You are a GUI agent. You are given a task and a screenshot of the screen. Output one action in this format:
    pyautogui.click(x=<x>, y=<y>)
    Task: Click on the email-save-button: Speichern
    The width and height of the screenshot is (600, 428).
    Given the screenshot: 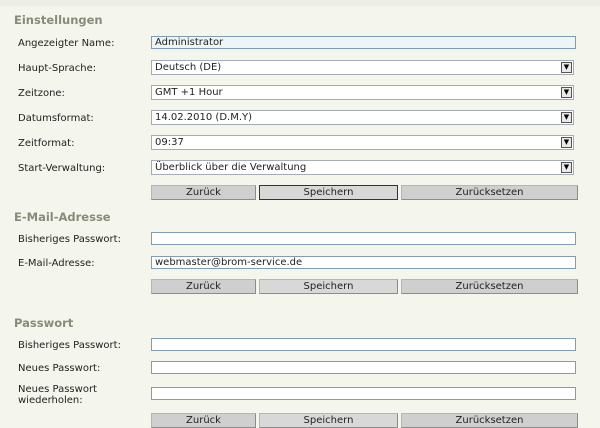 What is the action you would take?
    pyautogui.click(x=328, y=286)
    